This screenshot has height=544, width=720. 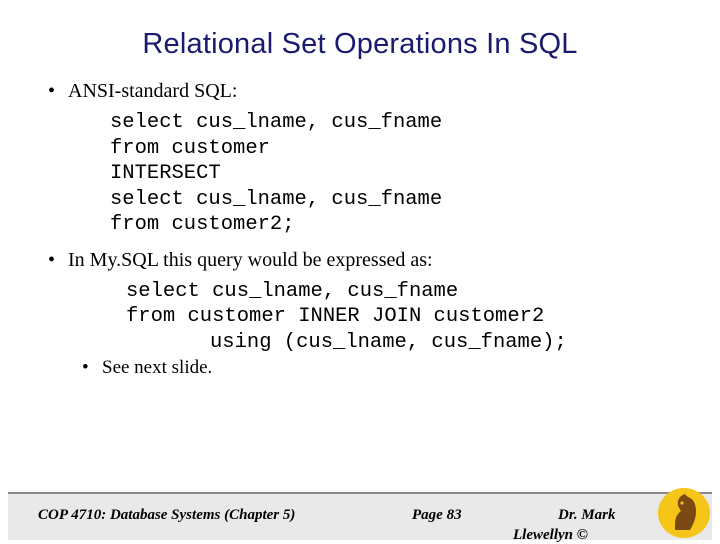 What do you see at coordinates (153, 91) in the screenshot?
I see `bullet-text: ANSI-standard SQL:` at bounding box center [153, 91].